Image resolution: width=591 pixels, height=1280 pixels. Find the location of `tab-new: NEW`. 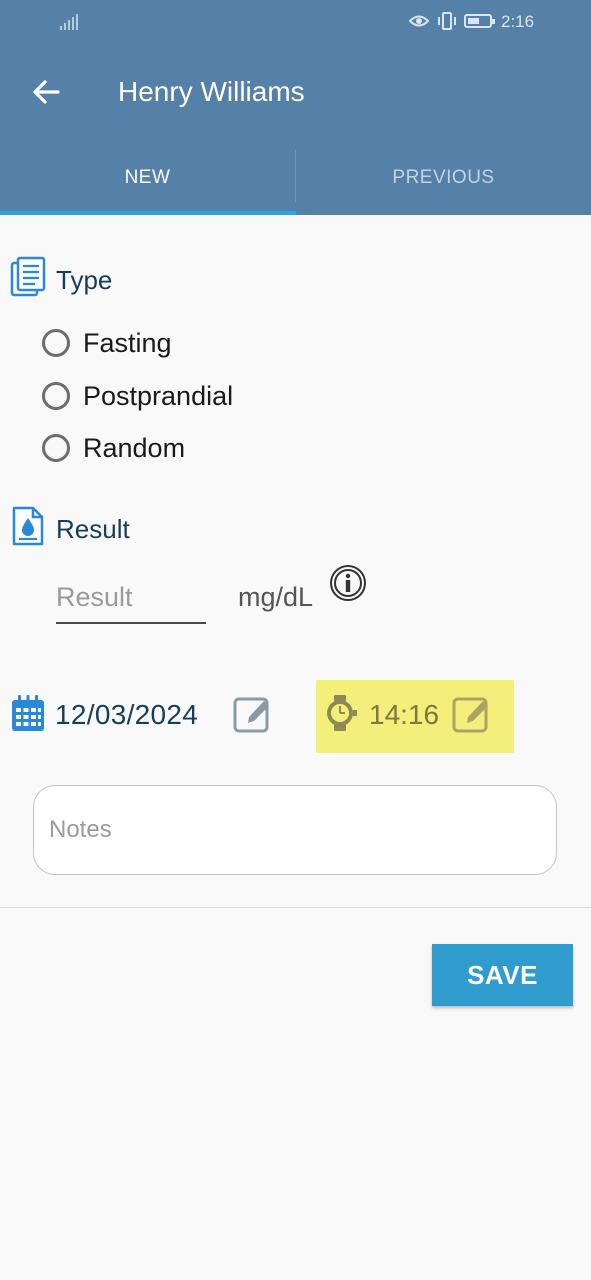

tab-new: NEW is located at coordinates (147, 182).